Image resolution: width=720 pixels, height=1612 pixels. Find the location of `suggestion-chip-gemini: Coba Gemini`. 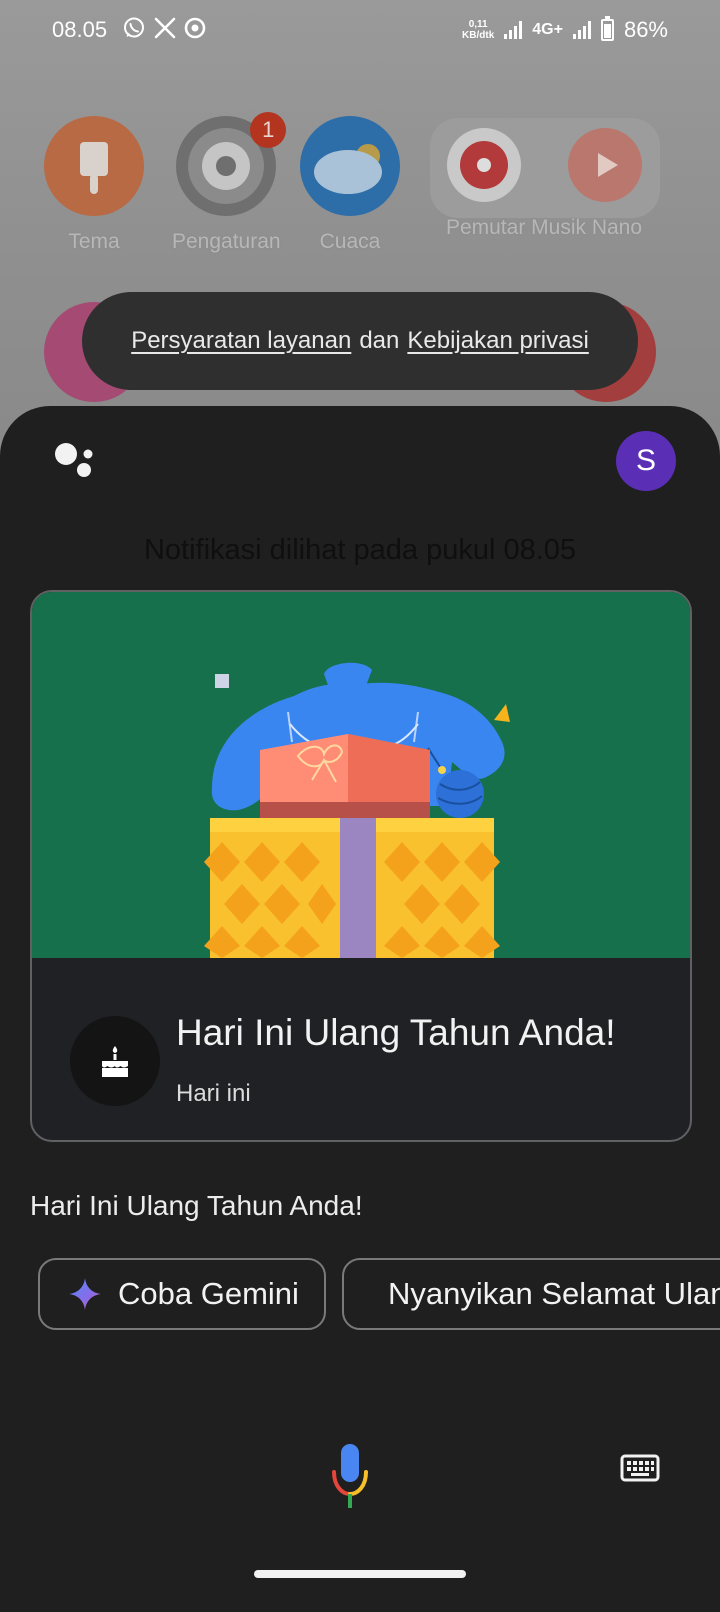

suggestion-chip-gemini: Coba Gemini is located at coordinates (182, 1294).